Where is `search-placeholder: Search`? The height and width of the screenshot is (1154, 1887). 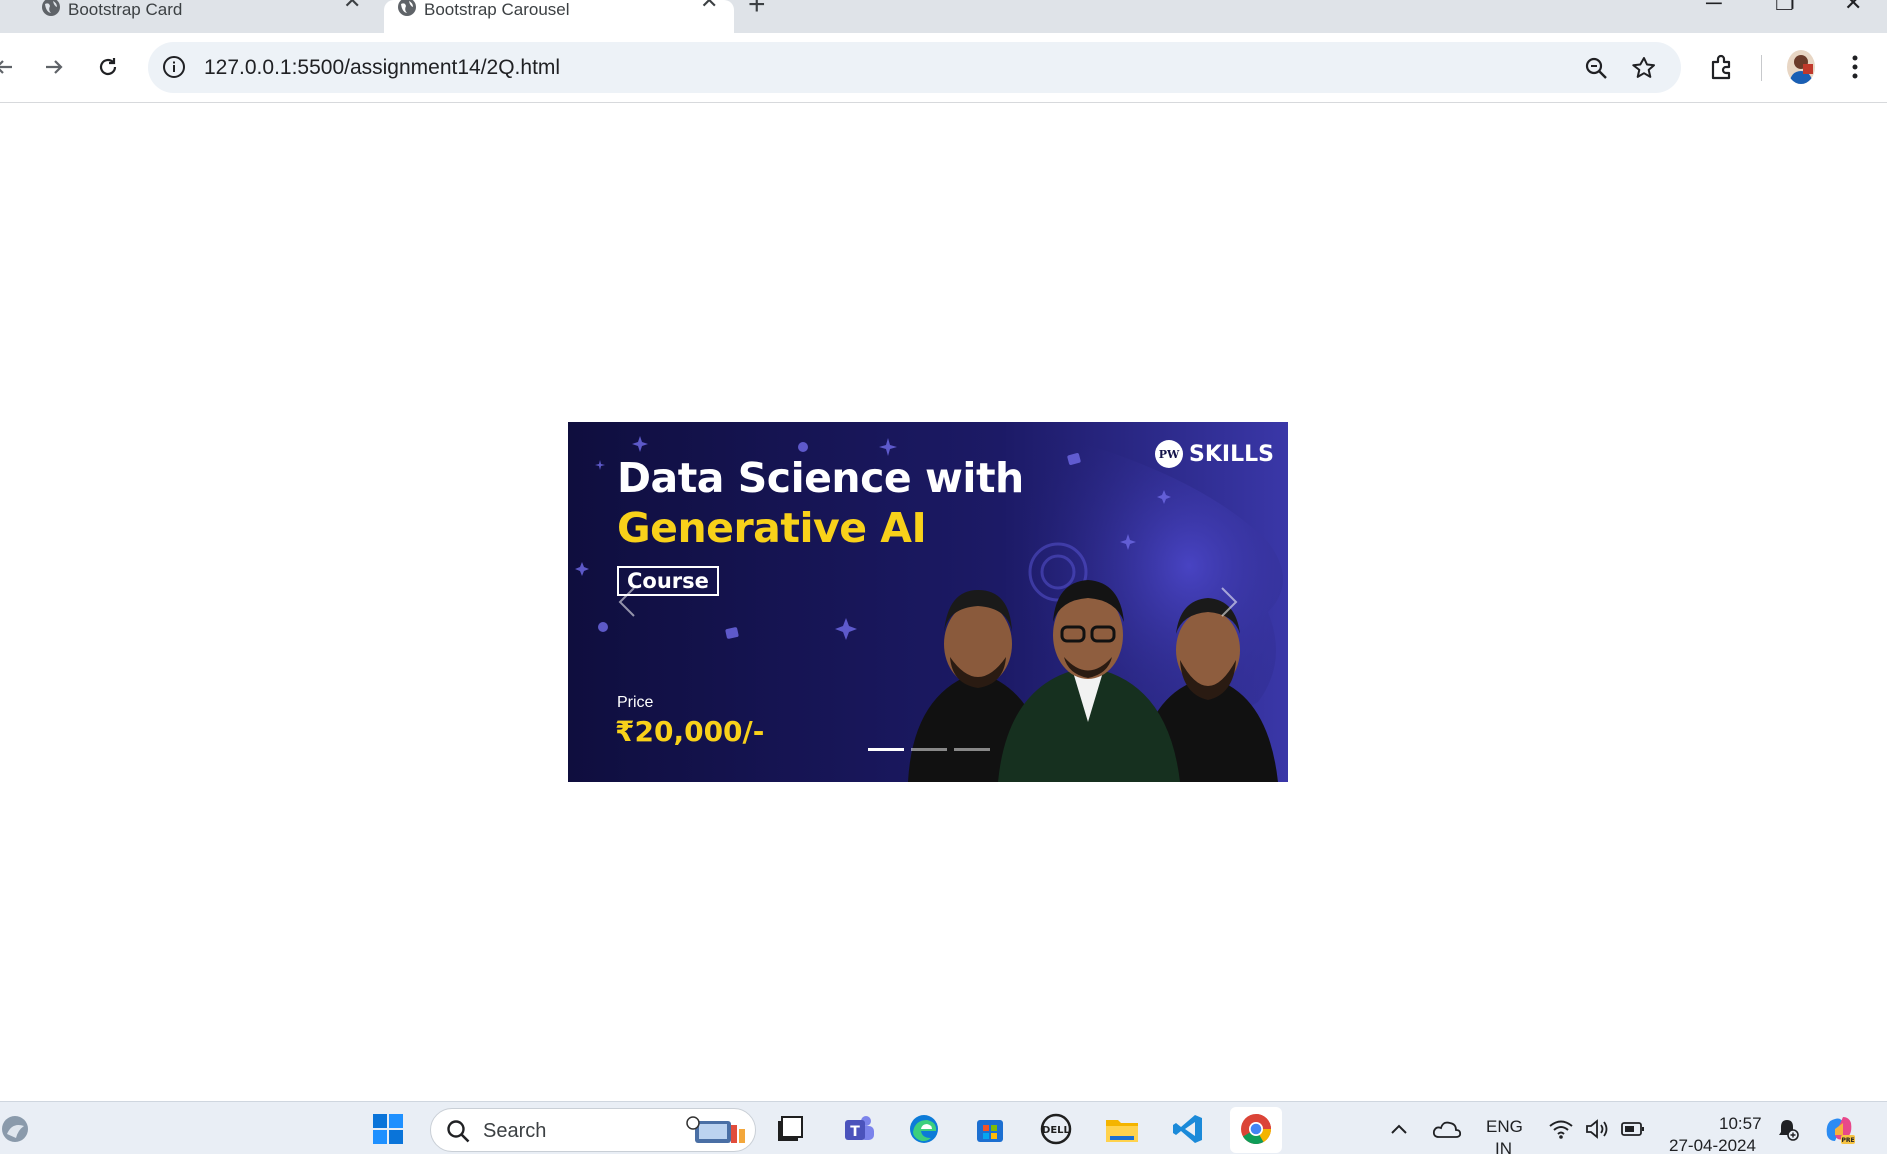
search-placeholder: Search is located at coordinates (515, 1131).